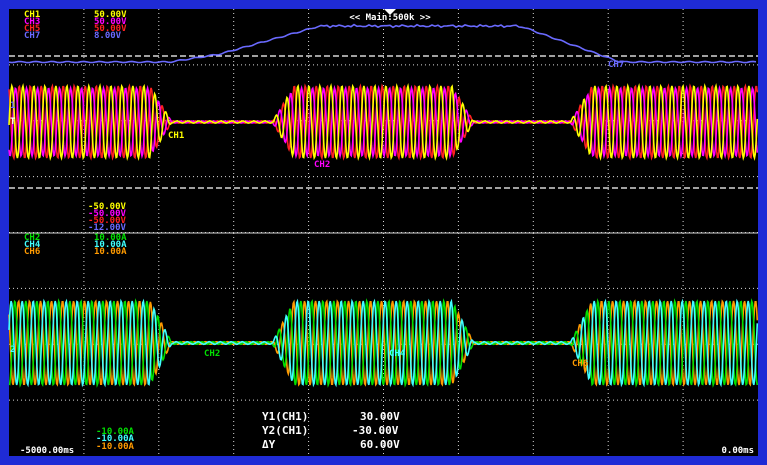 This screenshot has width=767, height=465. What do you see at coordinates (12, 350) in the screenshot?
I see `ground-marker-lower: 2` at bounding box center [12, 350].